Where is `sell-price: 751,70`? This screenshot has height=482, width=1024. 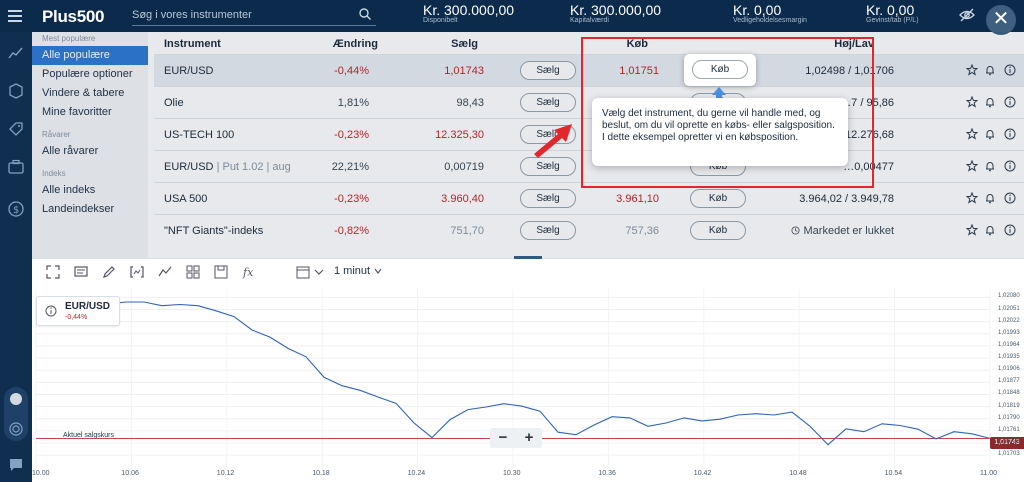 sell-price: 751,70 is located at coordinates (467, 231).